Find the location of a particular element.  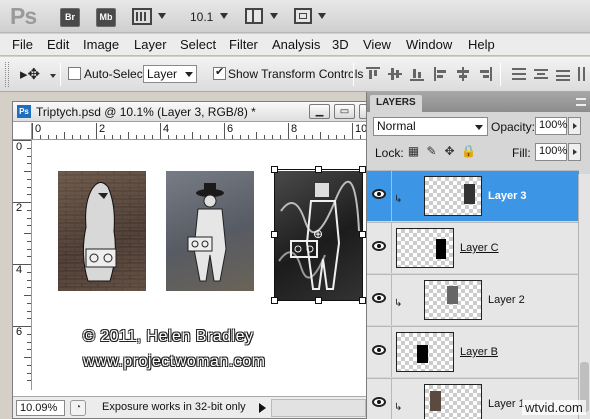

menu-file: File is located at coordinates (22, 44).